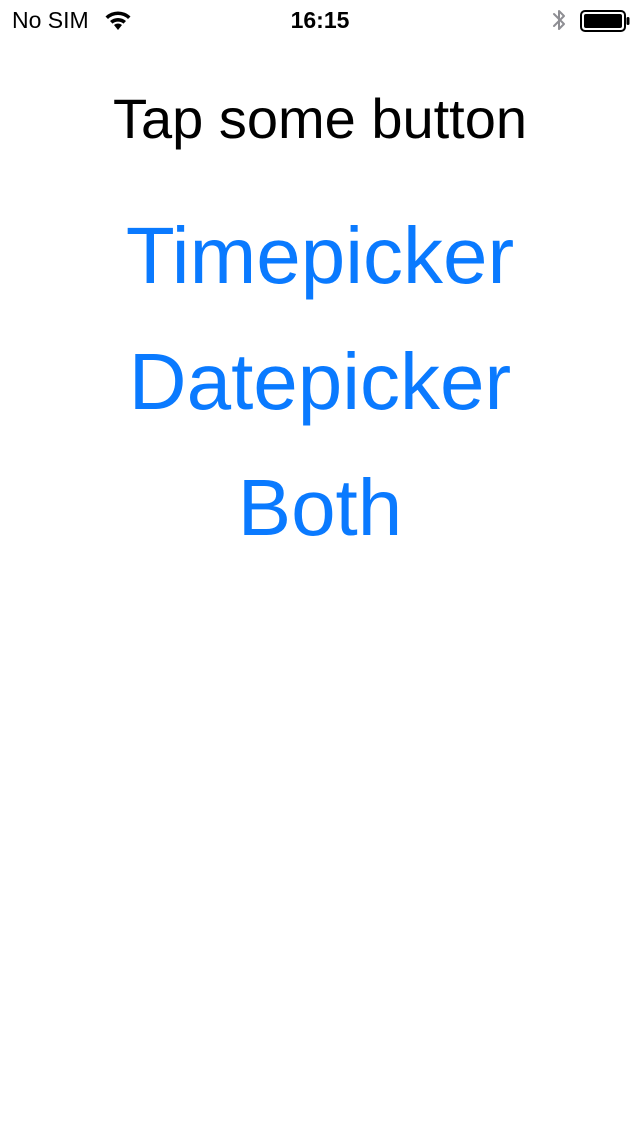 Image resolution: width=640 pixels, height=1136 pixels. What do you see at coordinates (559, 20) in the screenshot?
I see `bluetooth-icon` at bounding box center [559, 20].